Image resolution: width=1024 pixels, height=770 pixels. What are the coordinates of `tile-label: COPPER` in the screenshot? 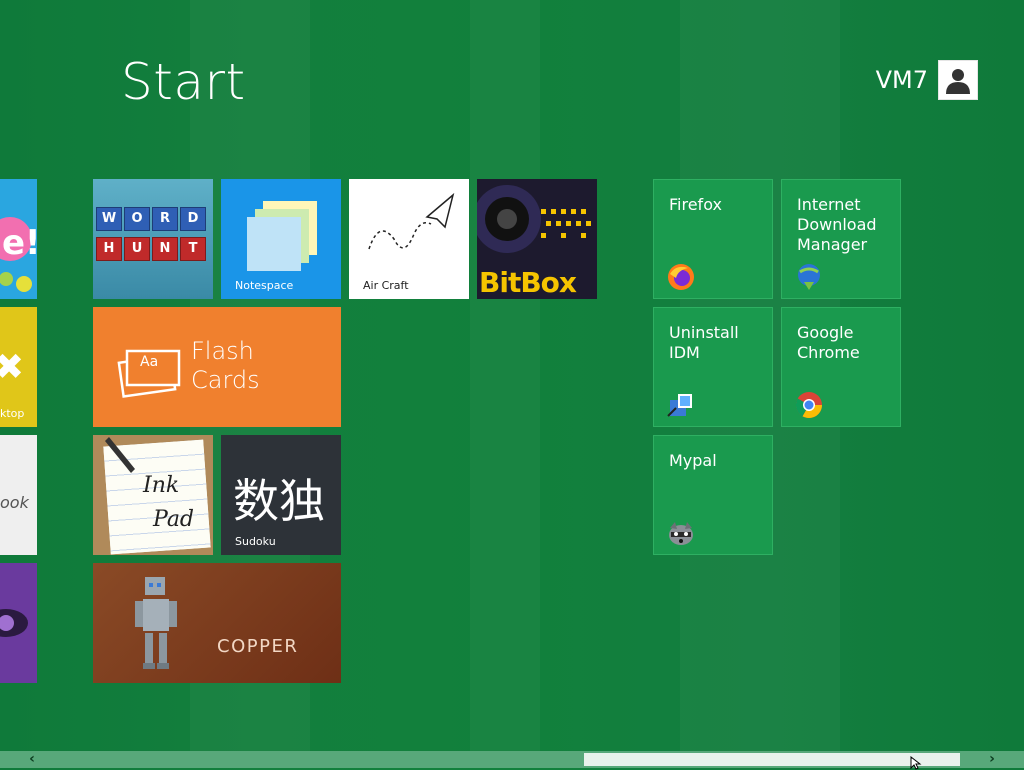 It's located at (258, 646).